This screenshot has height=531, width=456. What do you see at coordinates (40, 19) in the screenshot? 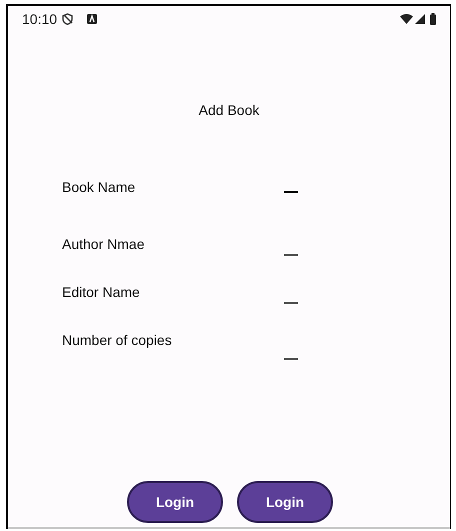
I see `status-time: 10:10` at bounding box center [40, 19].